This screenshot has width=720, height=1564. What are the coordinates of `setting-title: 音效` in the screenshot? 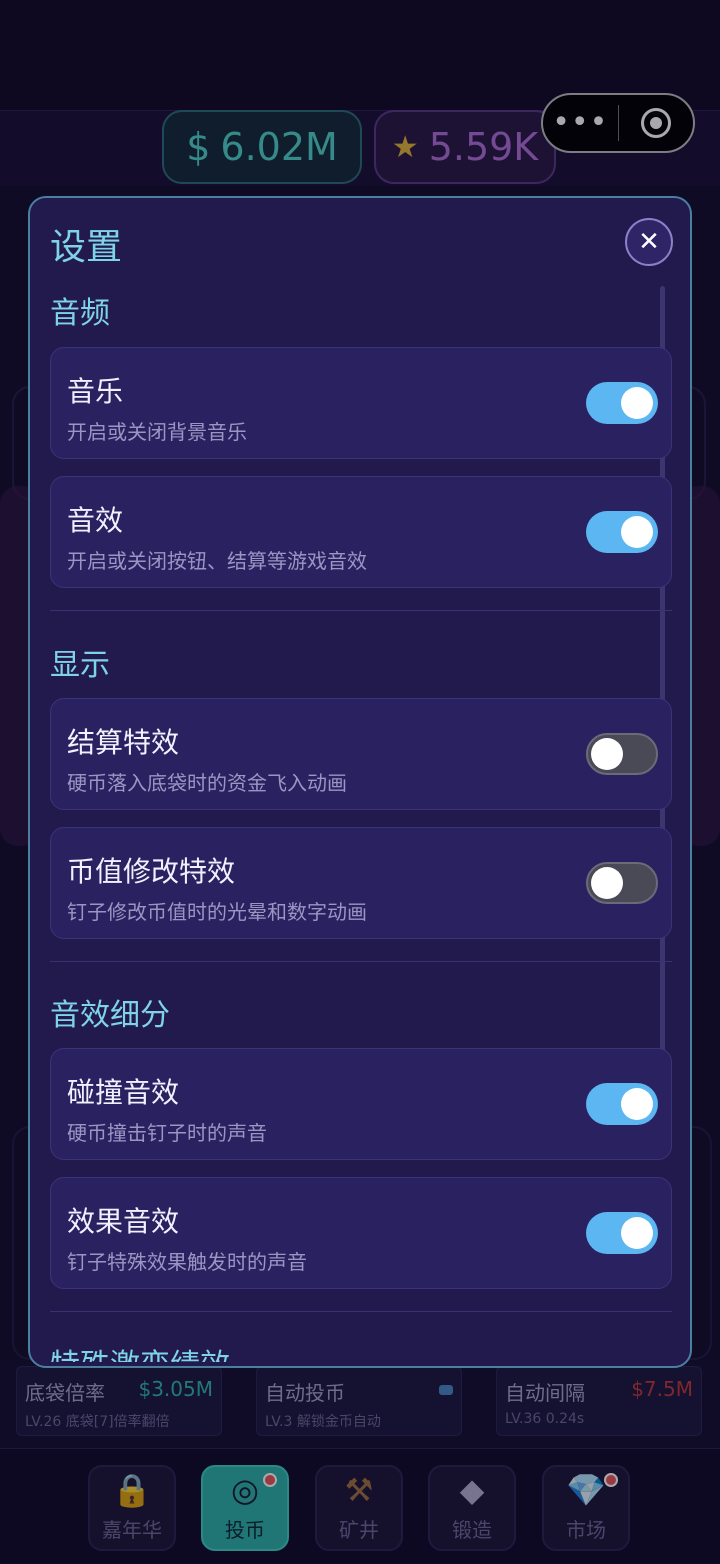 It's located at (95, 520).